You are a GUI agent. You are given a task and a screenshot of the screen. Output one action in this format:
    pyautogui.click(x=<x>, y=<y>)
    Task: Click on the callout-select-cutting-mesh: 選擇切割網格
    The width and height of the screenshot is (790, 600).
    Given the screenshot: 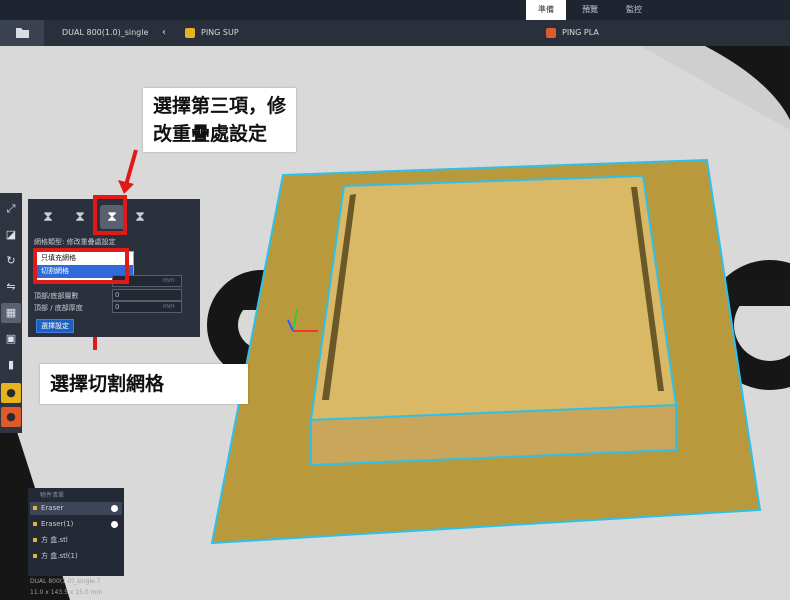 What is the action you would take?
    pyautogui.click(x=144, y=384)
    